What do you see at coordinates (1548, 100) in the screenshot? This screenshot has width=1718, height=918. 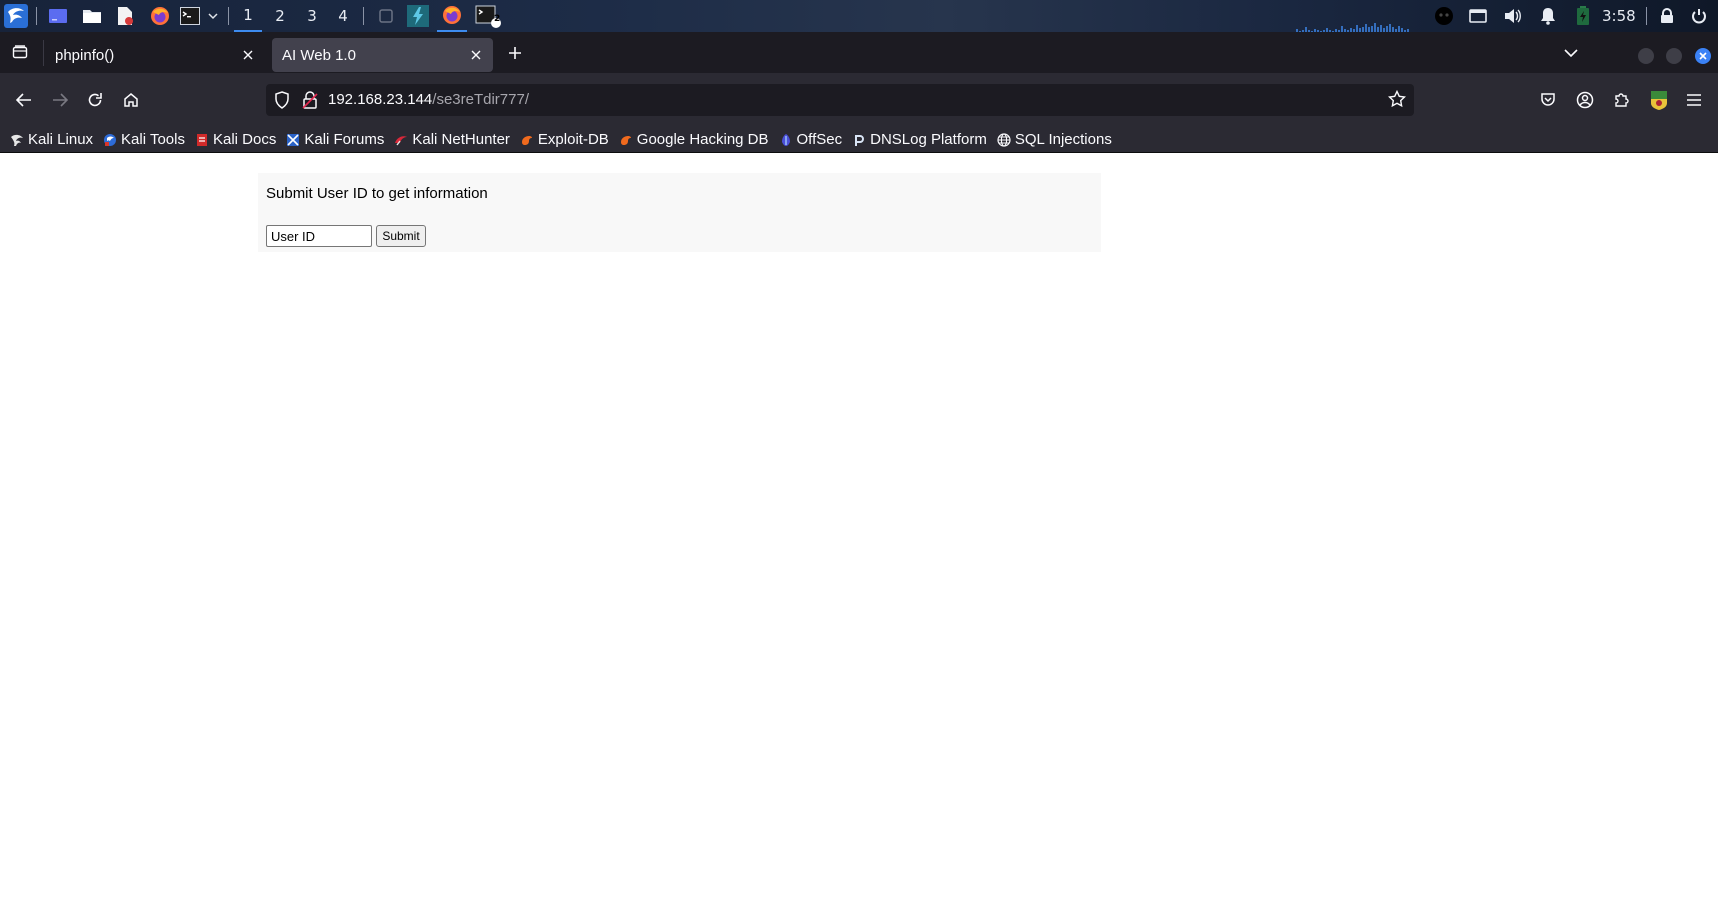 I see `pocket-icon` at bounding box center [1548, 100].